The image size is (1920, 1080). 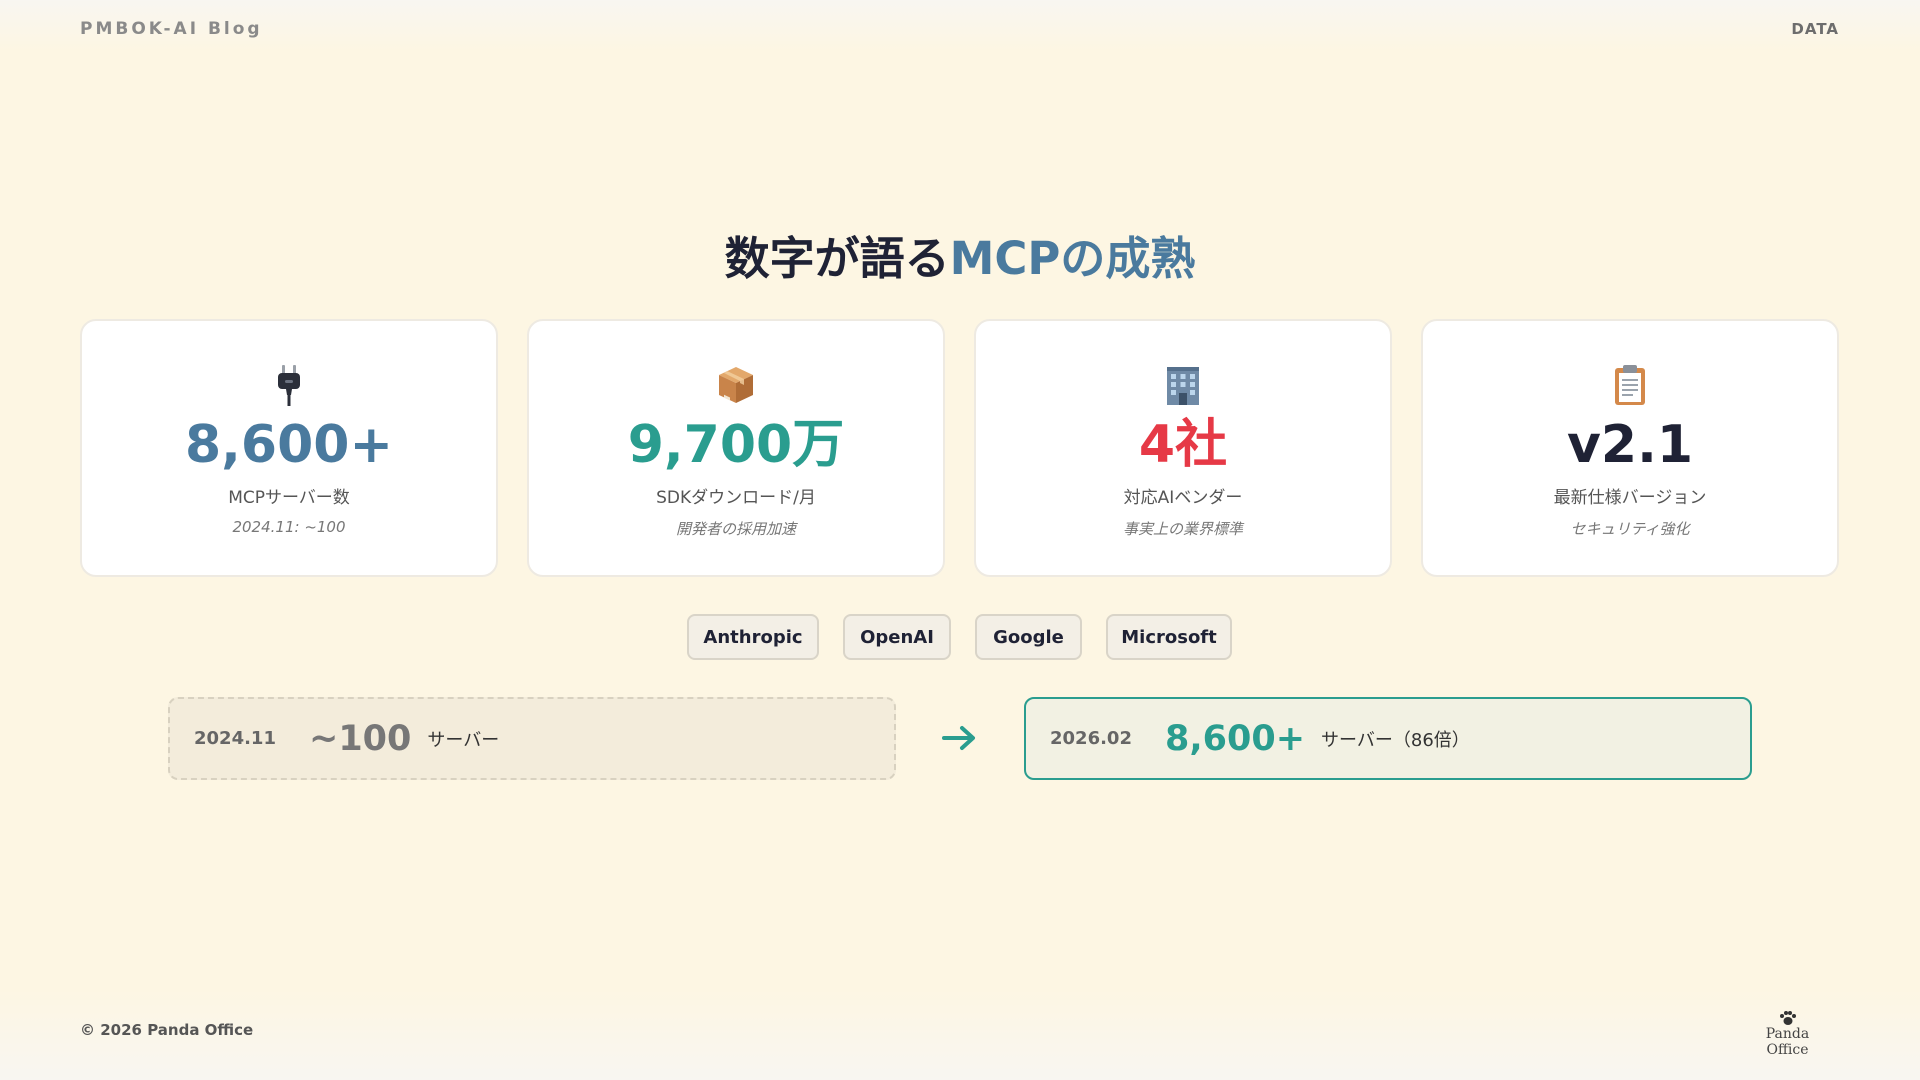 What do you see at coordinates (960, 738) in the screenshot?
I see `arrow-right-icon` at bounding box center [960, 738].